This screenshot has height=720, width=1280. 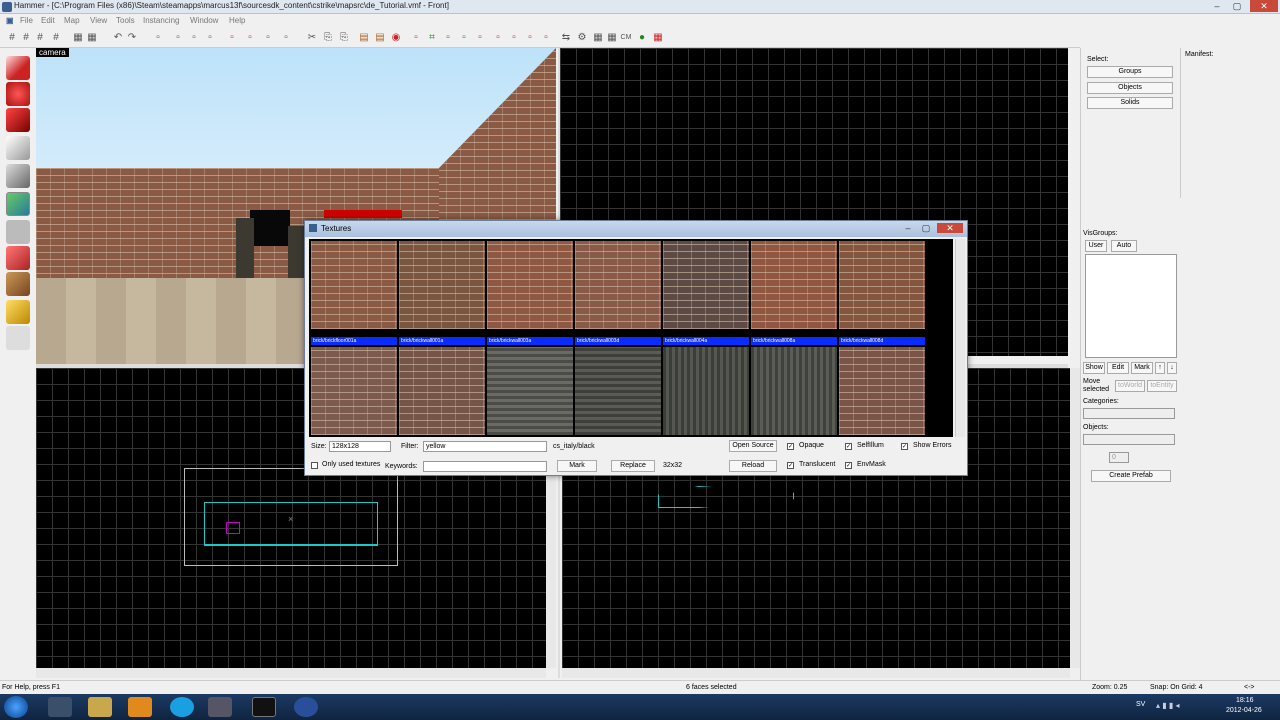 What do you see at coordinates (314, 465) in the screenshot?
I see `only-used-checkbox` at bounding box center [314, 465].